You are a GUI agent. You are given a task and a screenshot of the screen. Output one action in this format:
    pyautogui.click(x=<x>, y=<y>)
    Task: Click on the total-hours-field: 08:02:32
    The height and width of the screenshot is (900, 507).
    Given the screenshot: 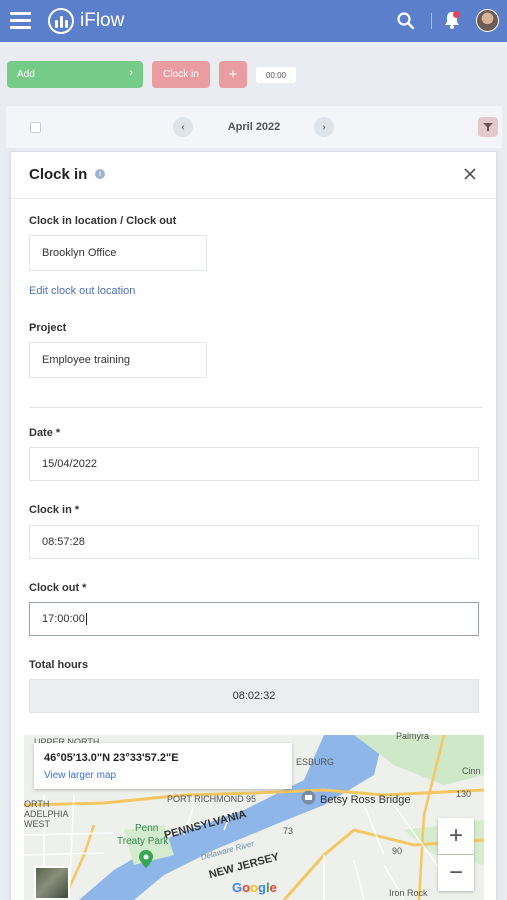 What is the action you would take?
    pyautogui.click(x=254, y=696)
    